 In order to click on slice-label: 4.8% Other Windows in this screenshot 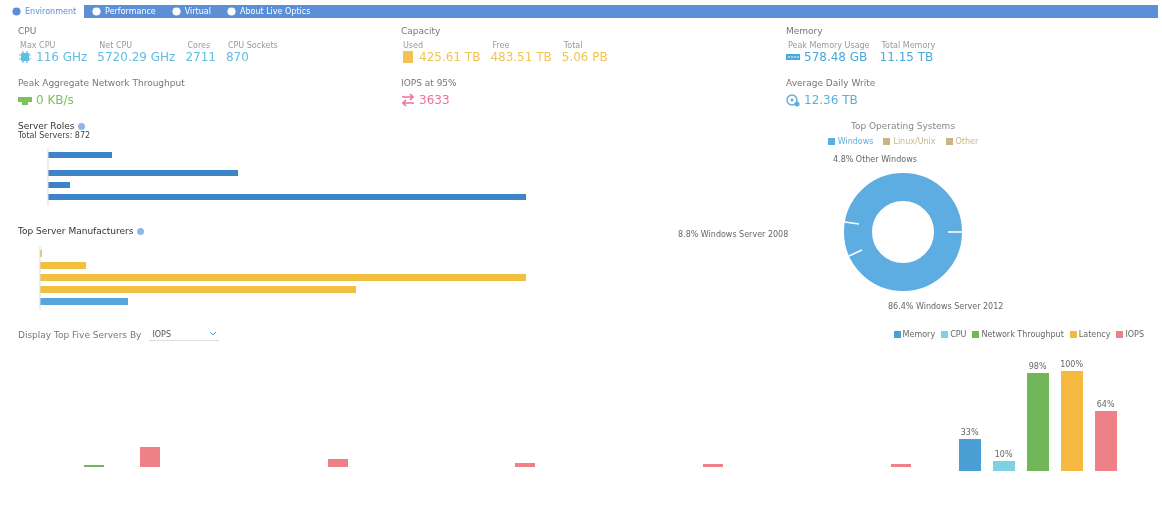, I will do `click(875, 159)`.